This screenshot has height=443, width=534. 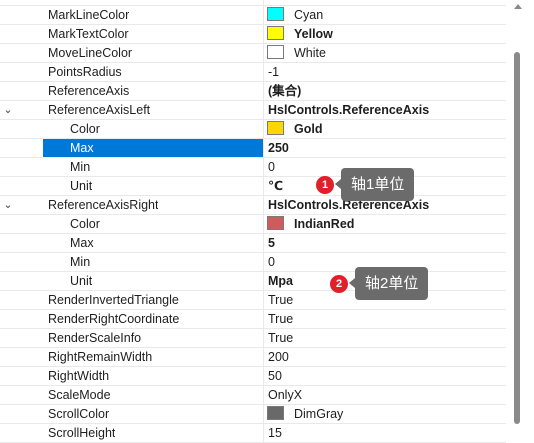 I want to click on property-row: ScrollHeight 15, so click(x=253, y=433).